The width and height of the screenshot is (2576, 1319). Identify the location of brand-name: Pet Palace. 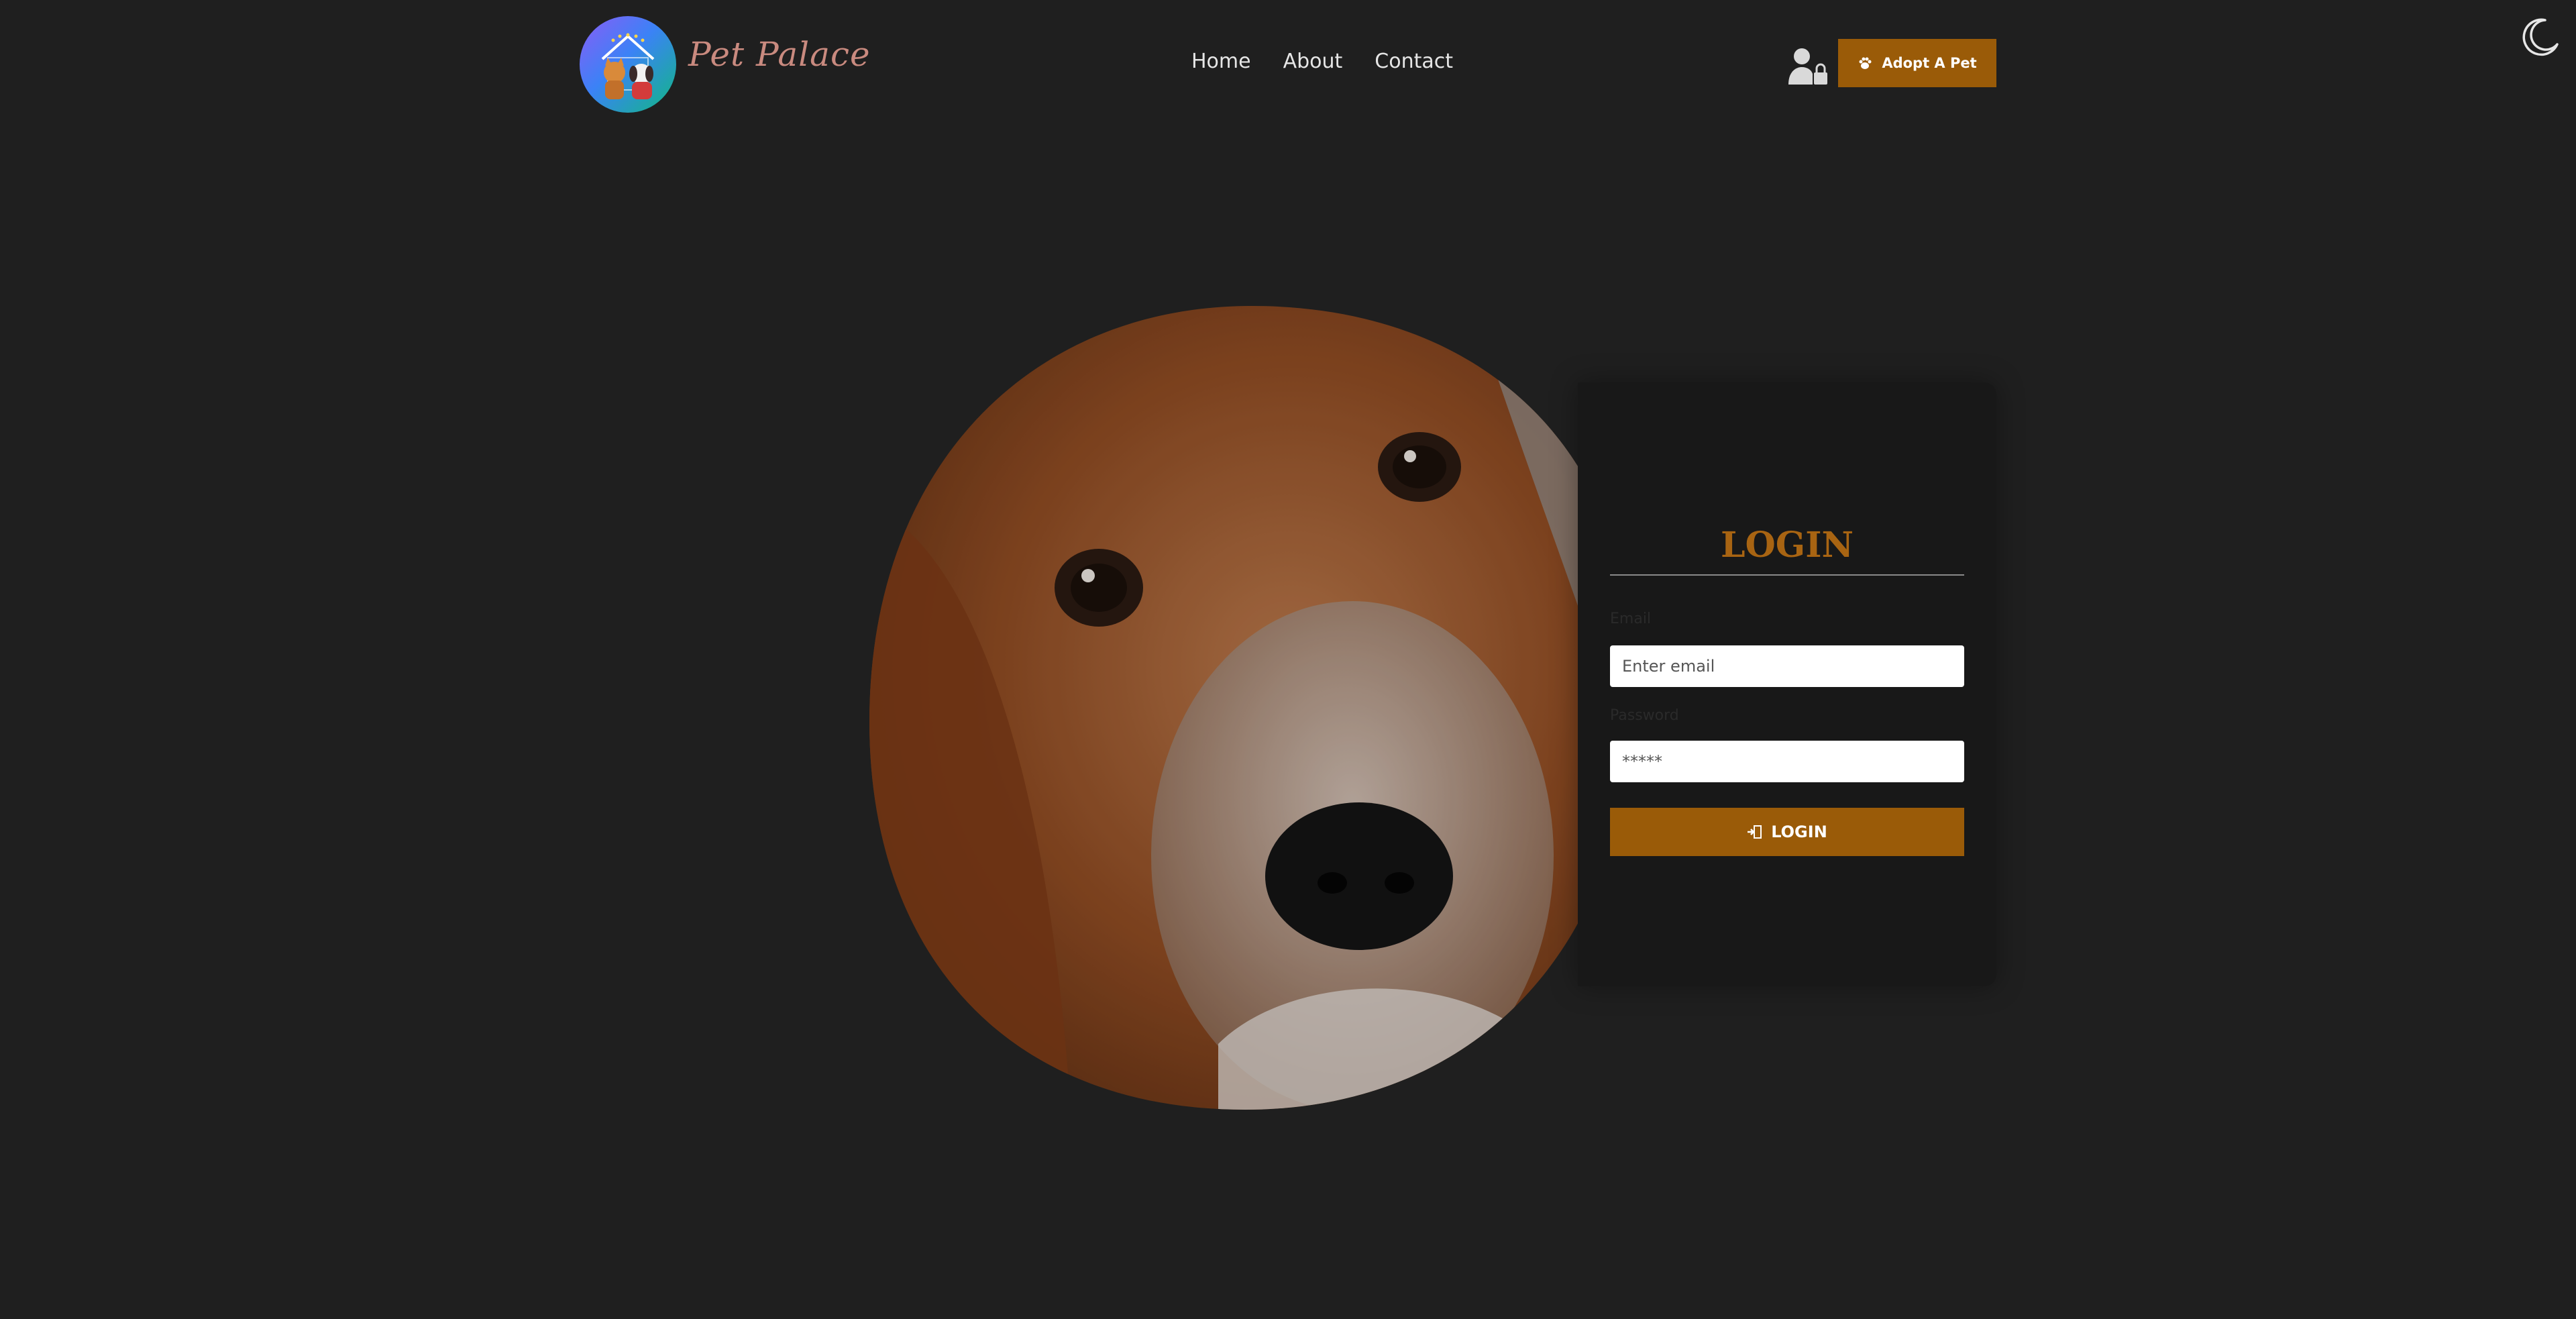
(779, 54).